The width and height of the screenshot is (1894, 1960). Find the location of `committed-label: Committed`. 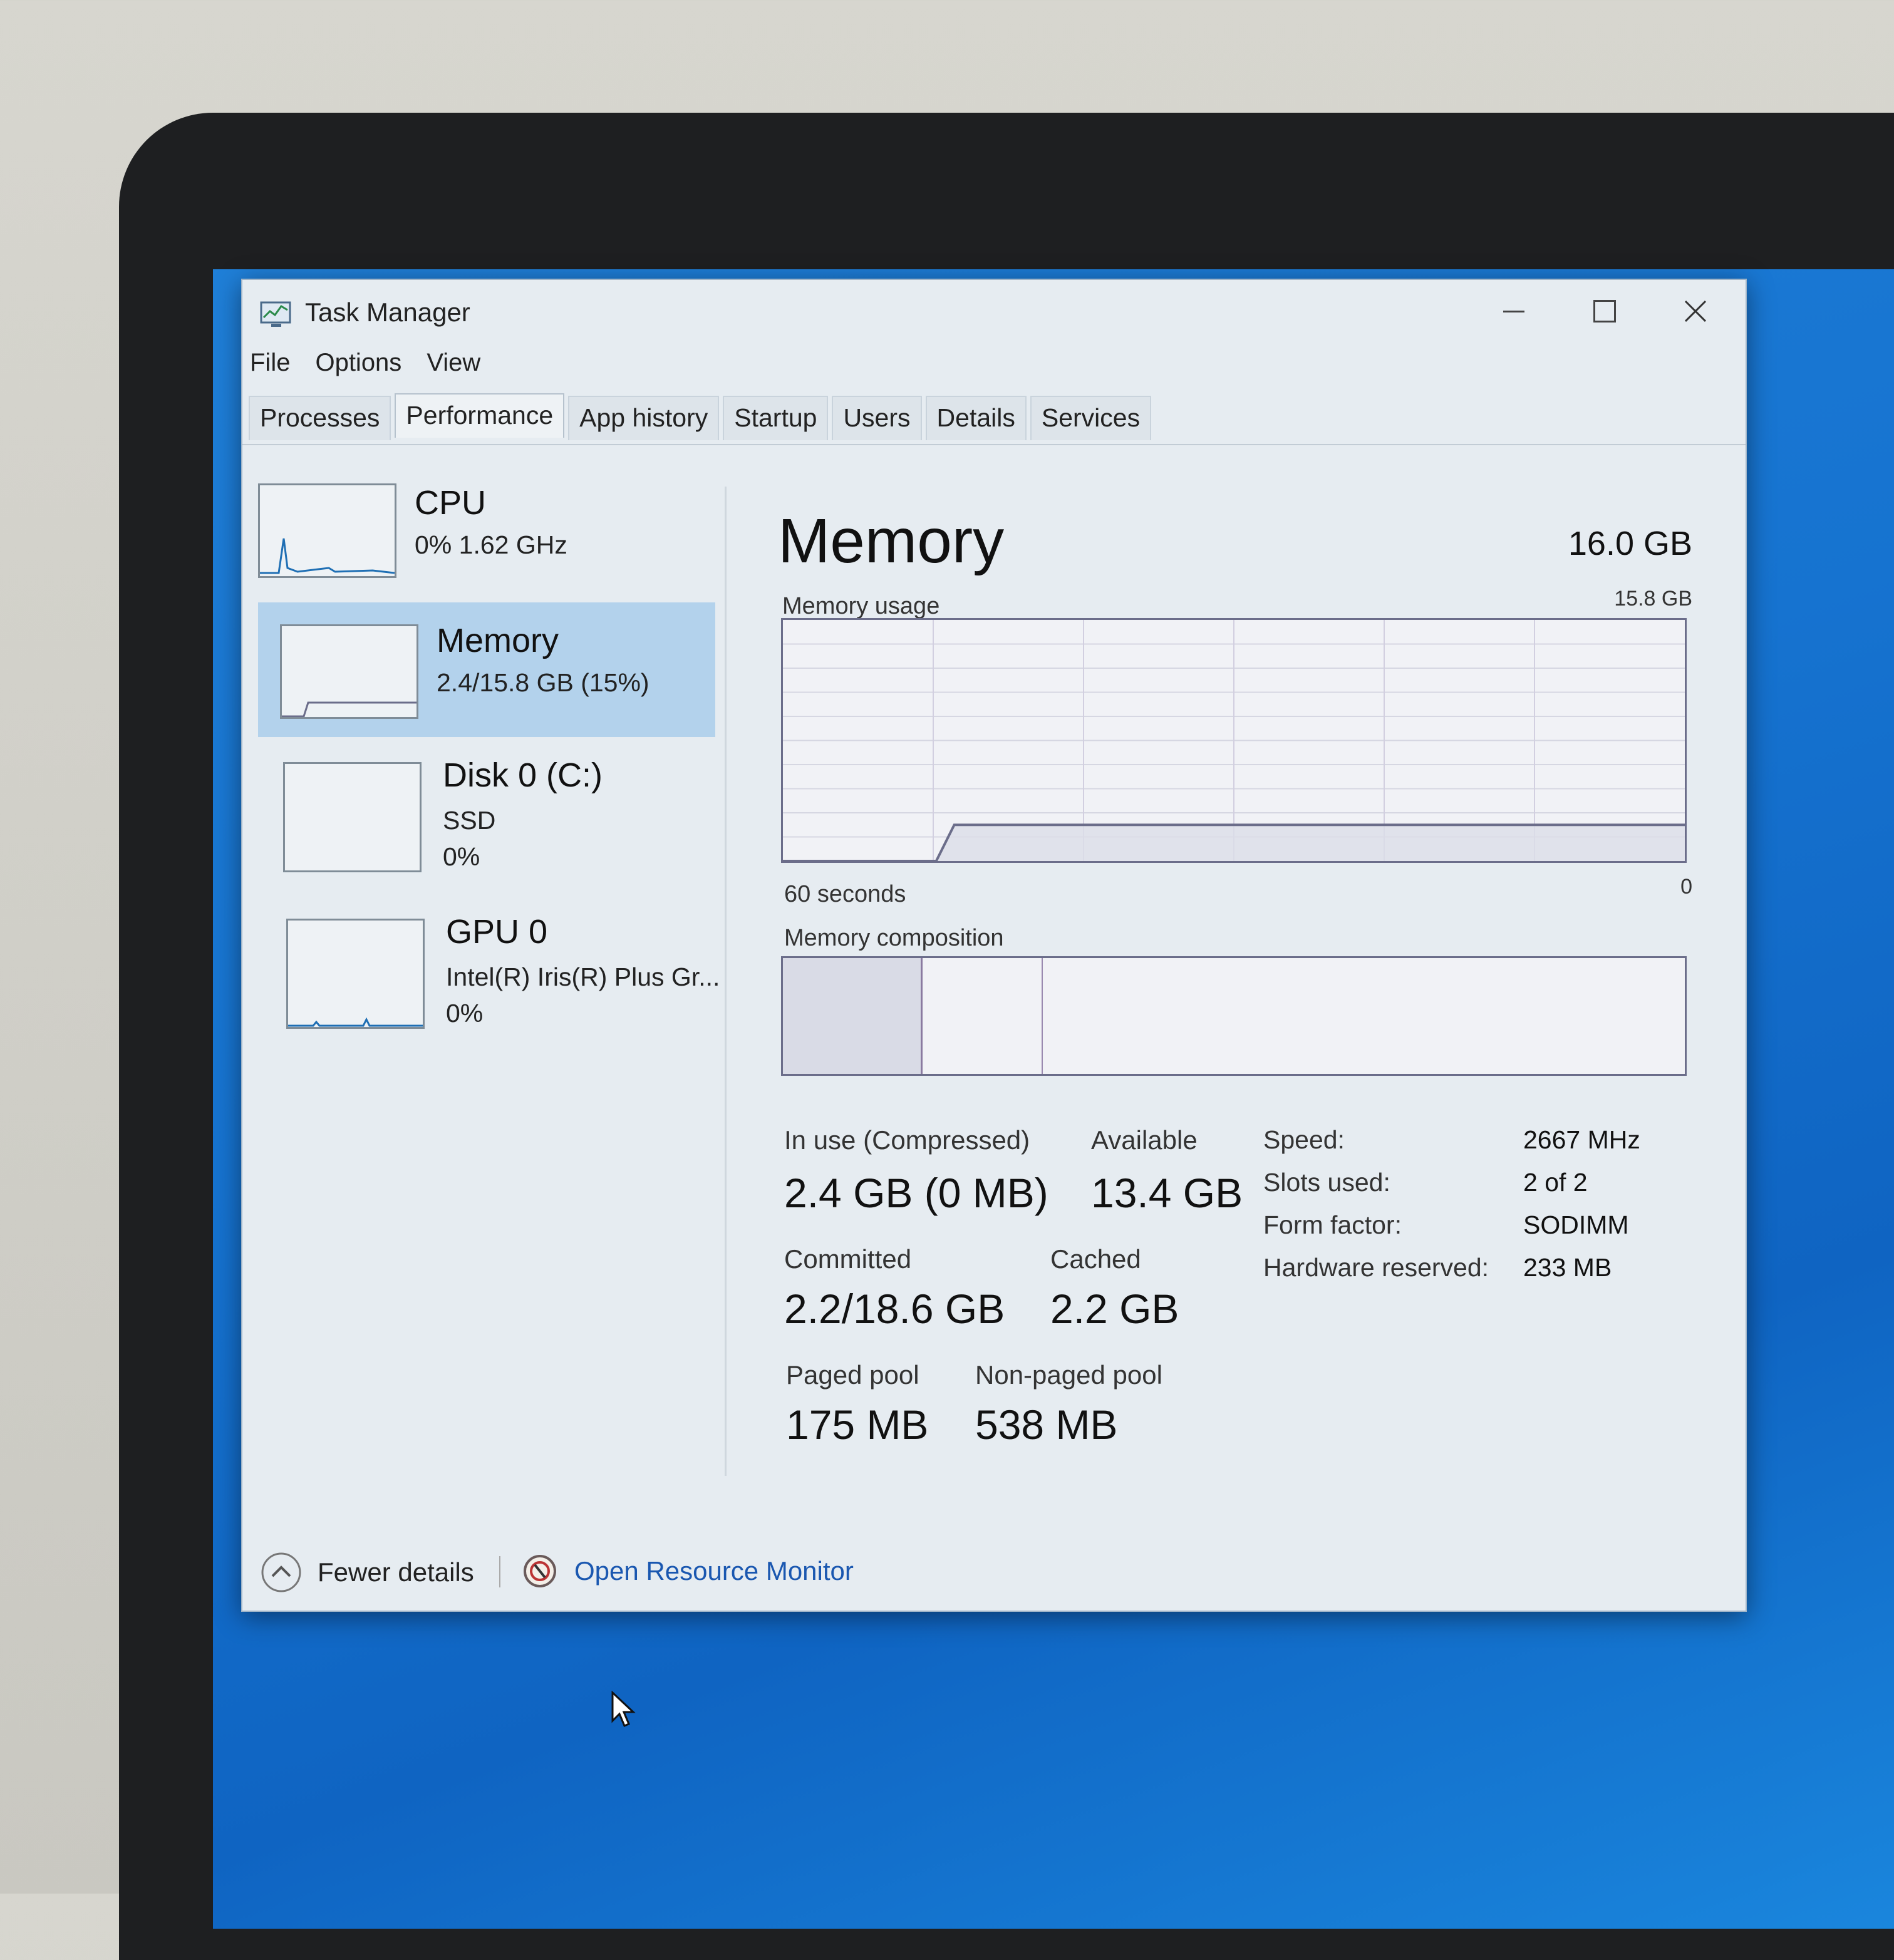

committed-label: Committed is located at coordinates (848, 1259).